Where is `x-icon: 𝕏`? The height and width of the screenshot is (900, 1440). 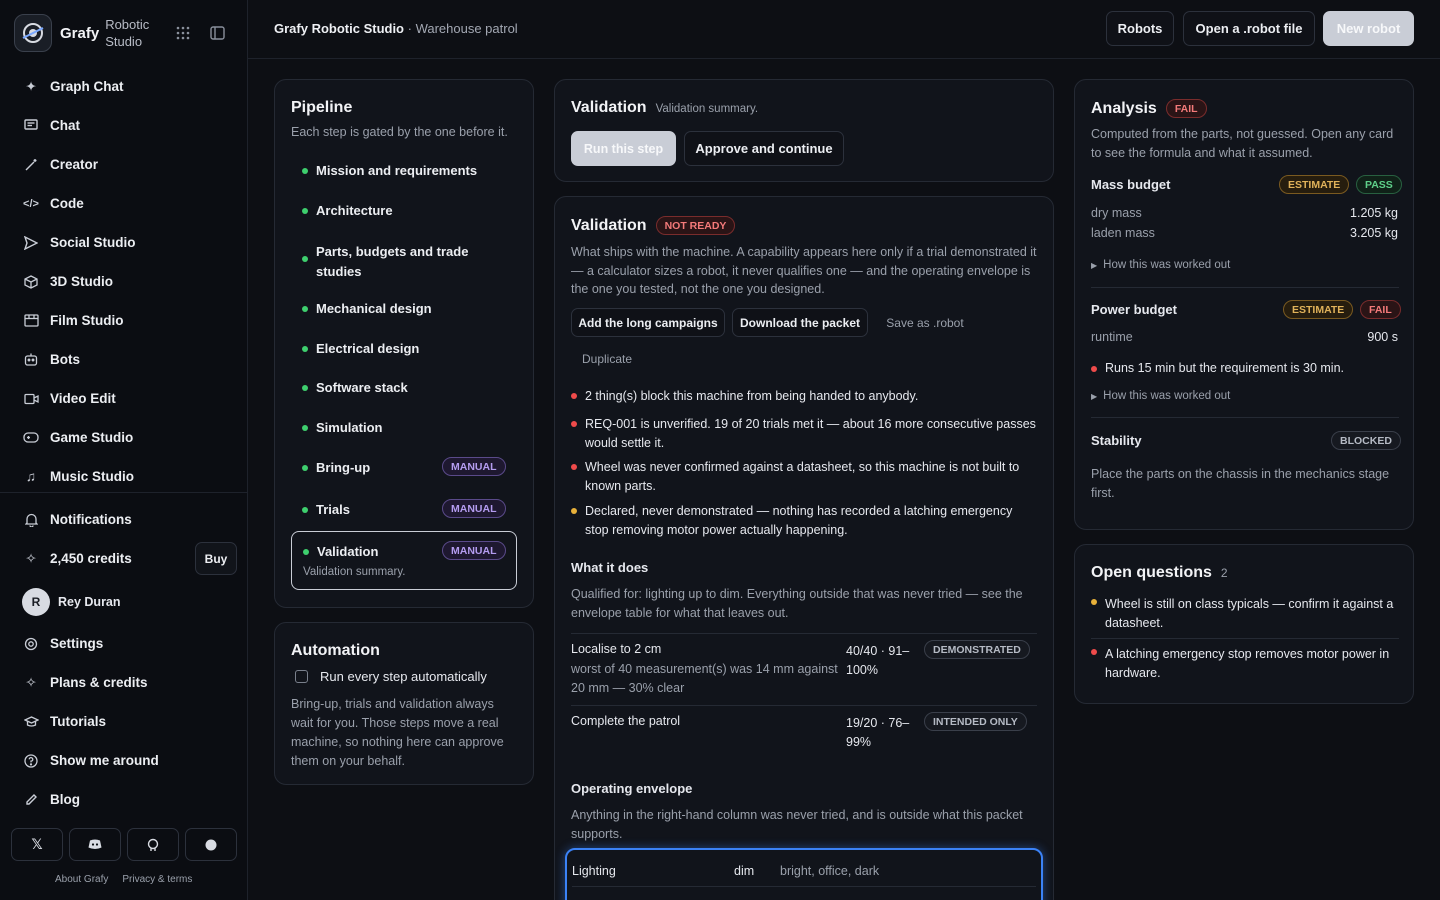 x-icon: 𝕏 is located at coordinates (37, 844).